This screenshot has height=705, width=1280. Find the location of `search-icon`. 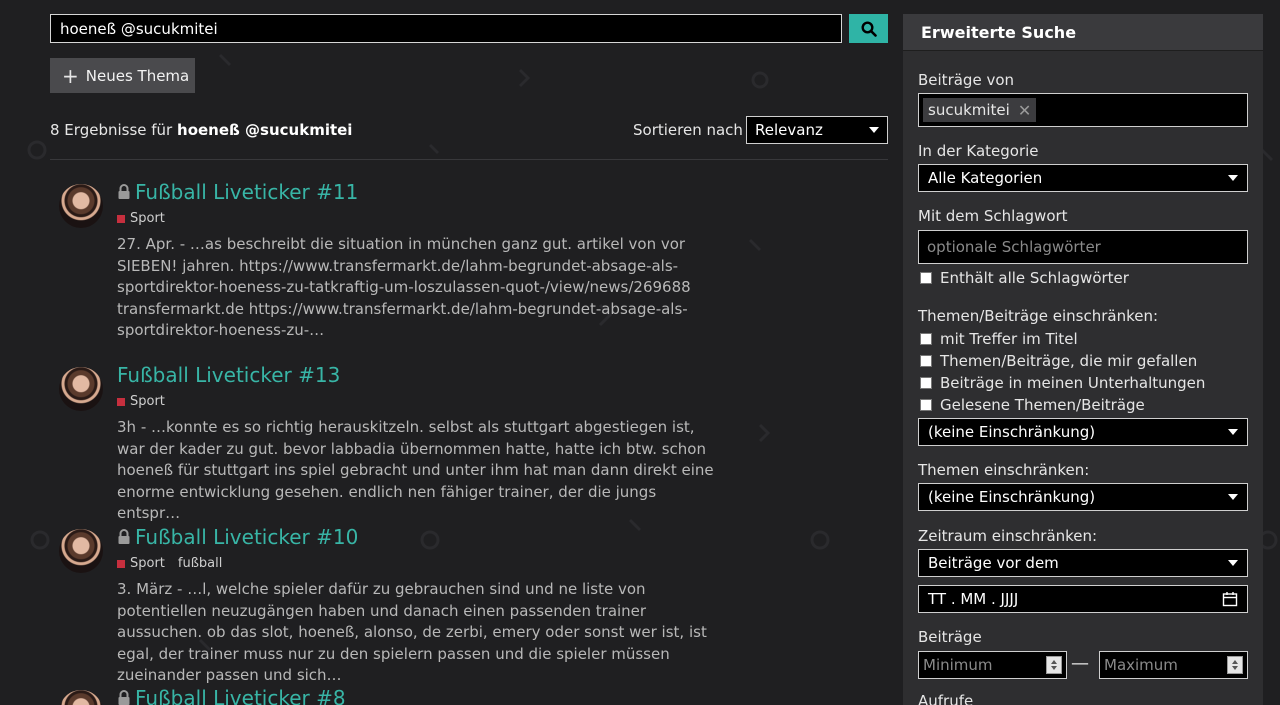

search-icon is located at coordinates (868, 28).